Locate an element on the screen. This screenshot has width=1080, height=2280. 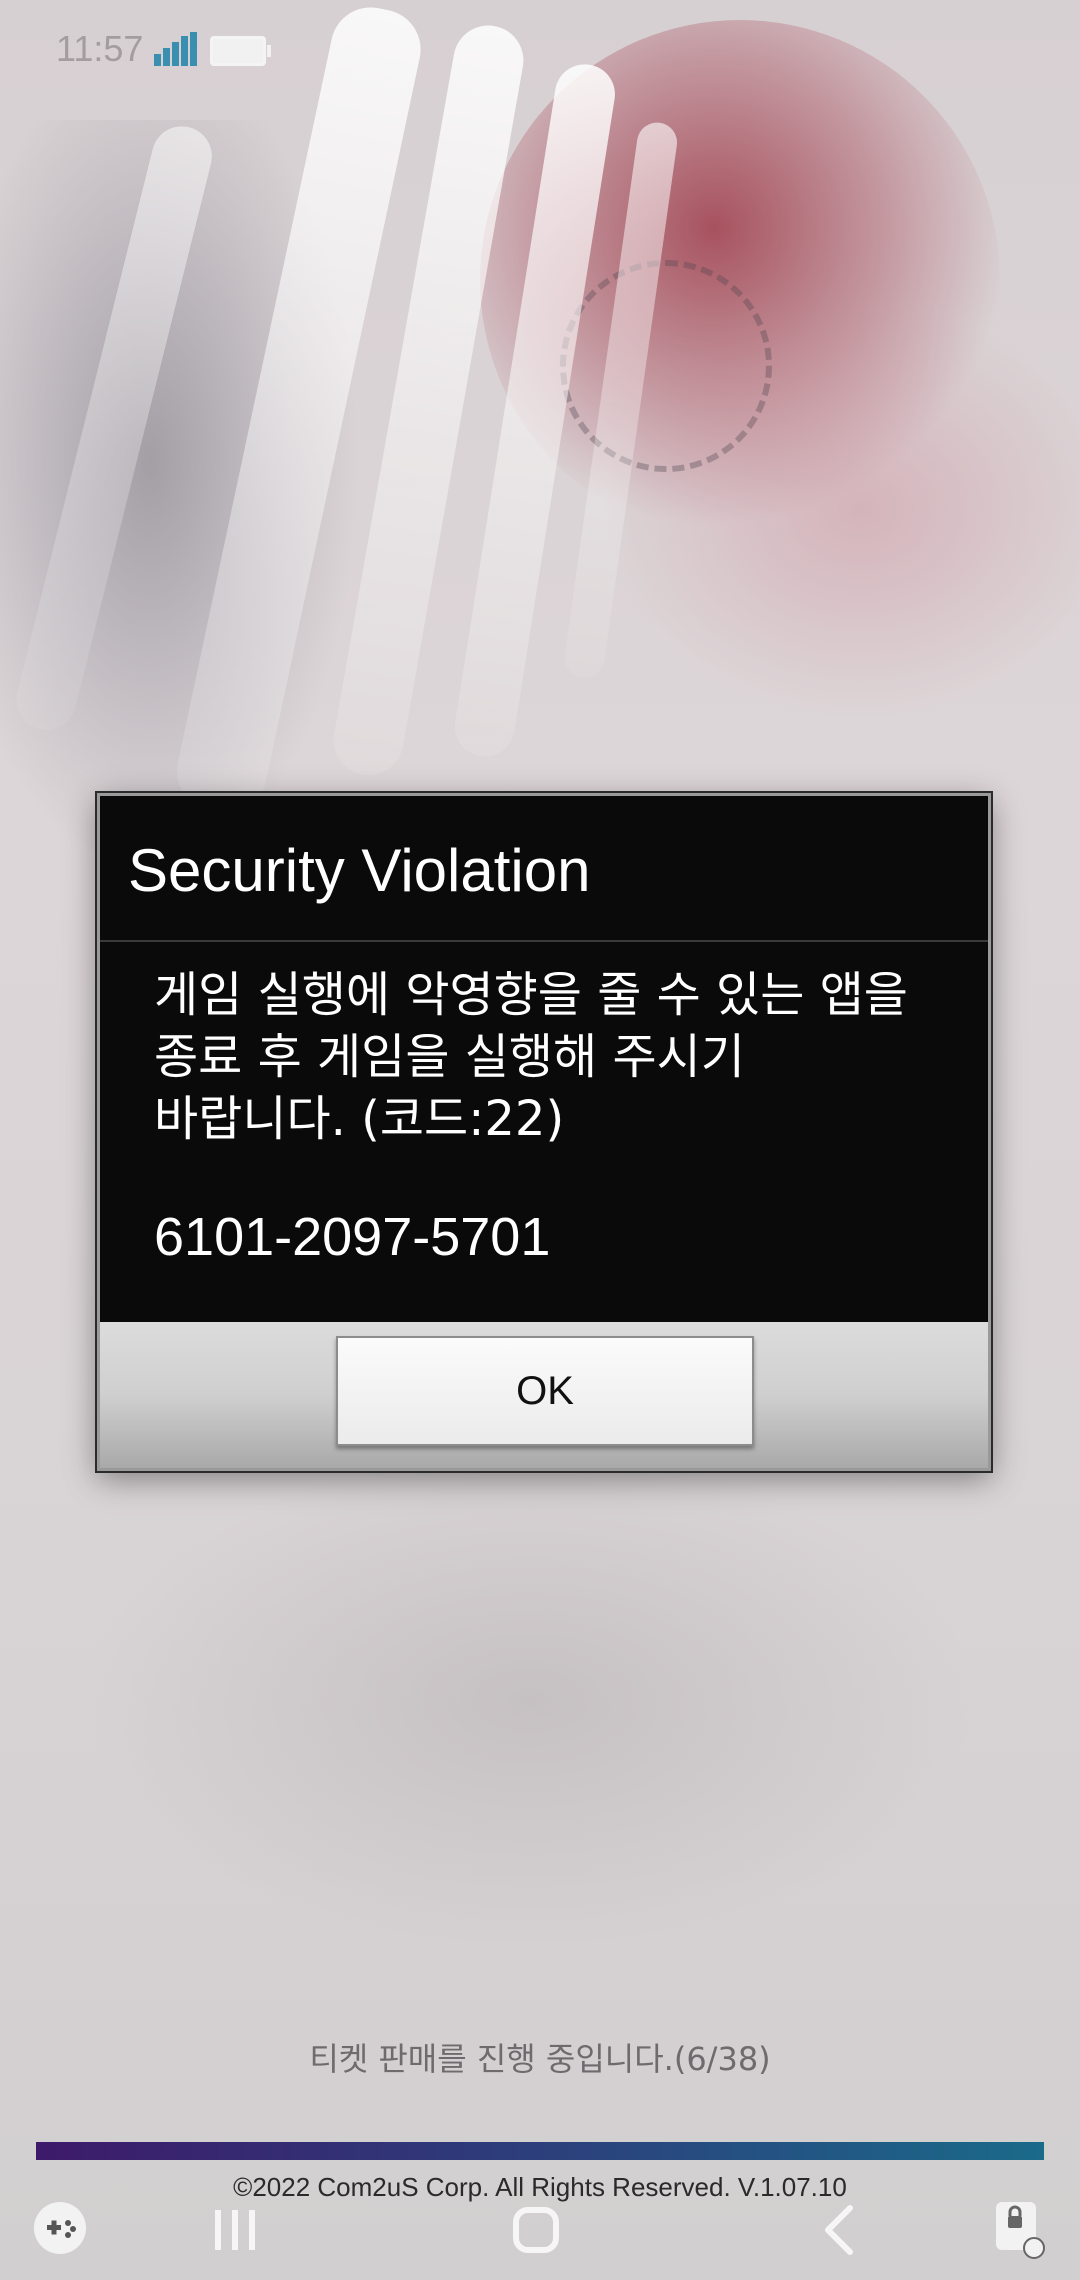
game-tools-icon is located at coordinates (62, 2230).